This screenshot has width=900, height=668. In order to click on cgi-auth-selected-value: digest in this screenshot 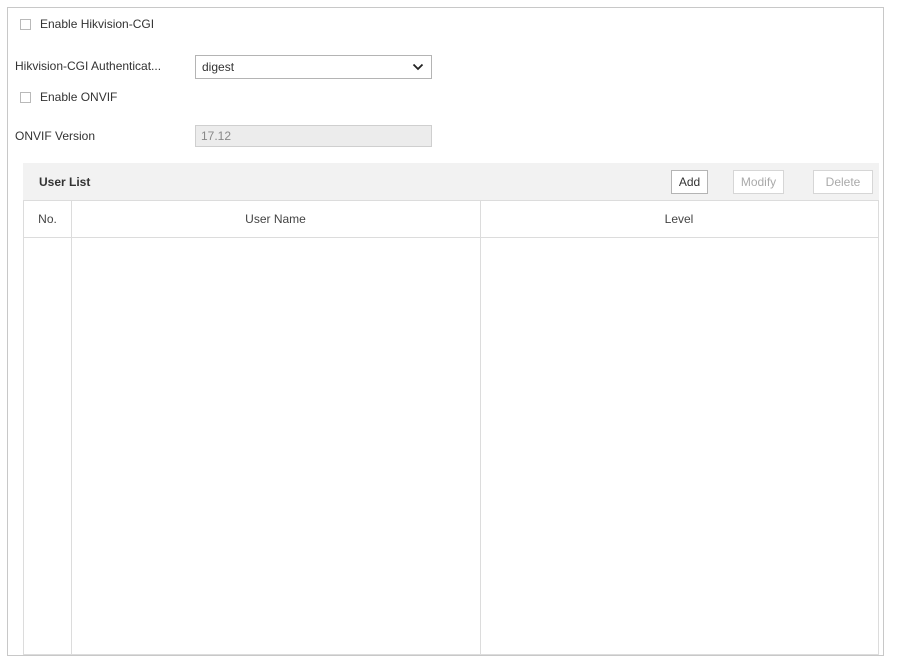, I will do `click(218, 67)`.